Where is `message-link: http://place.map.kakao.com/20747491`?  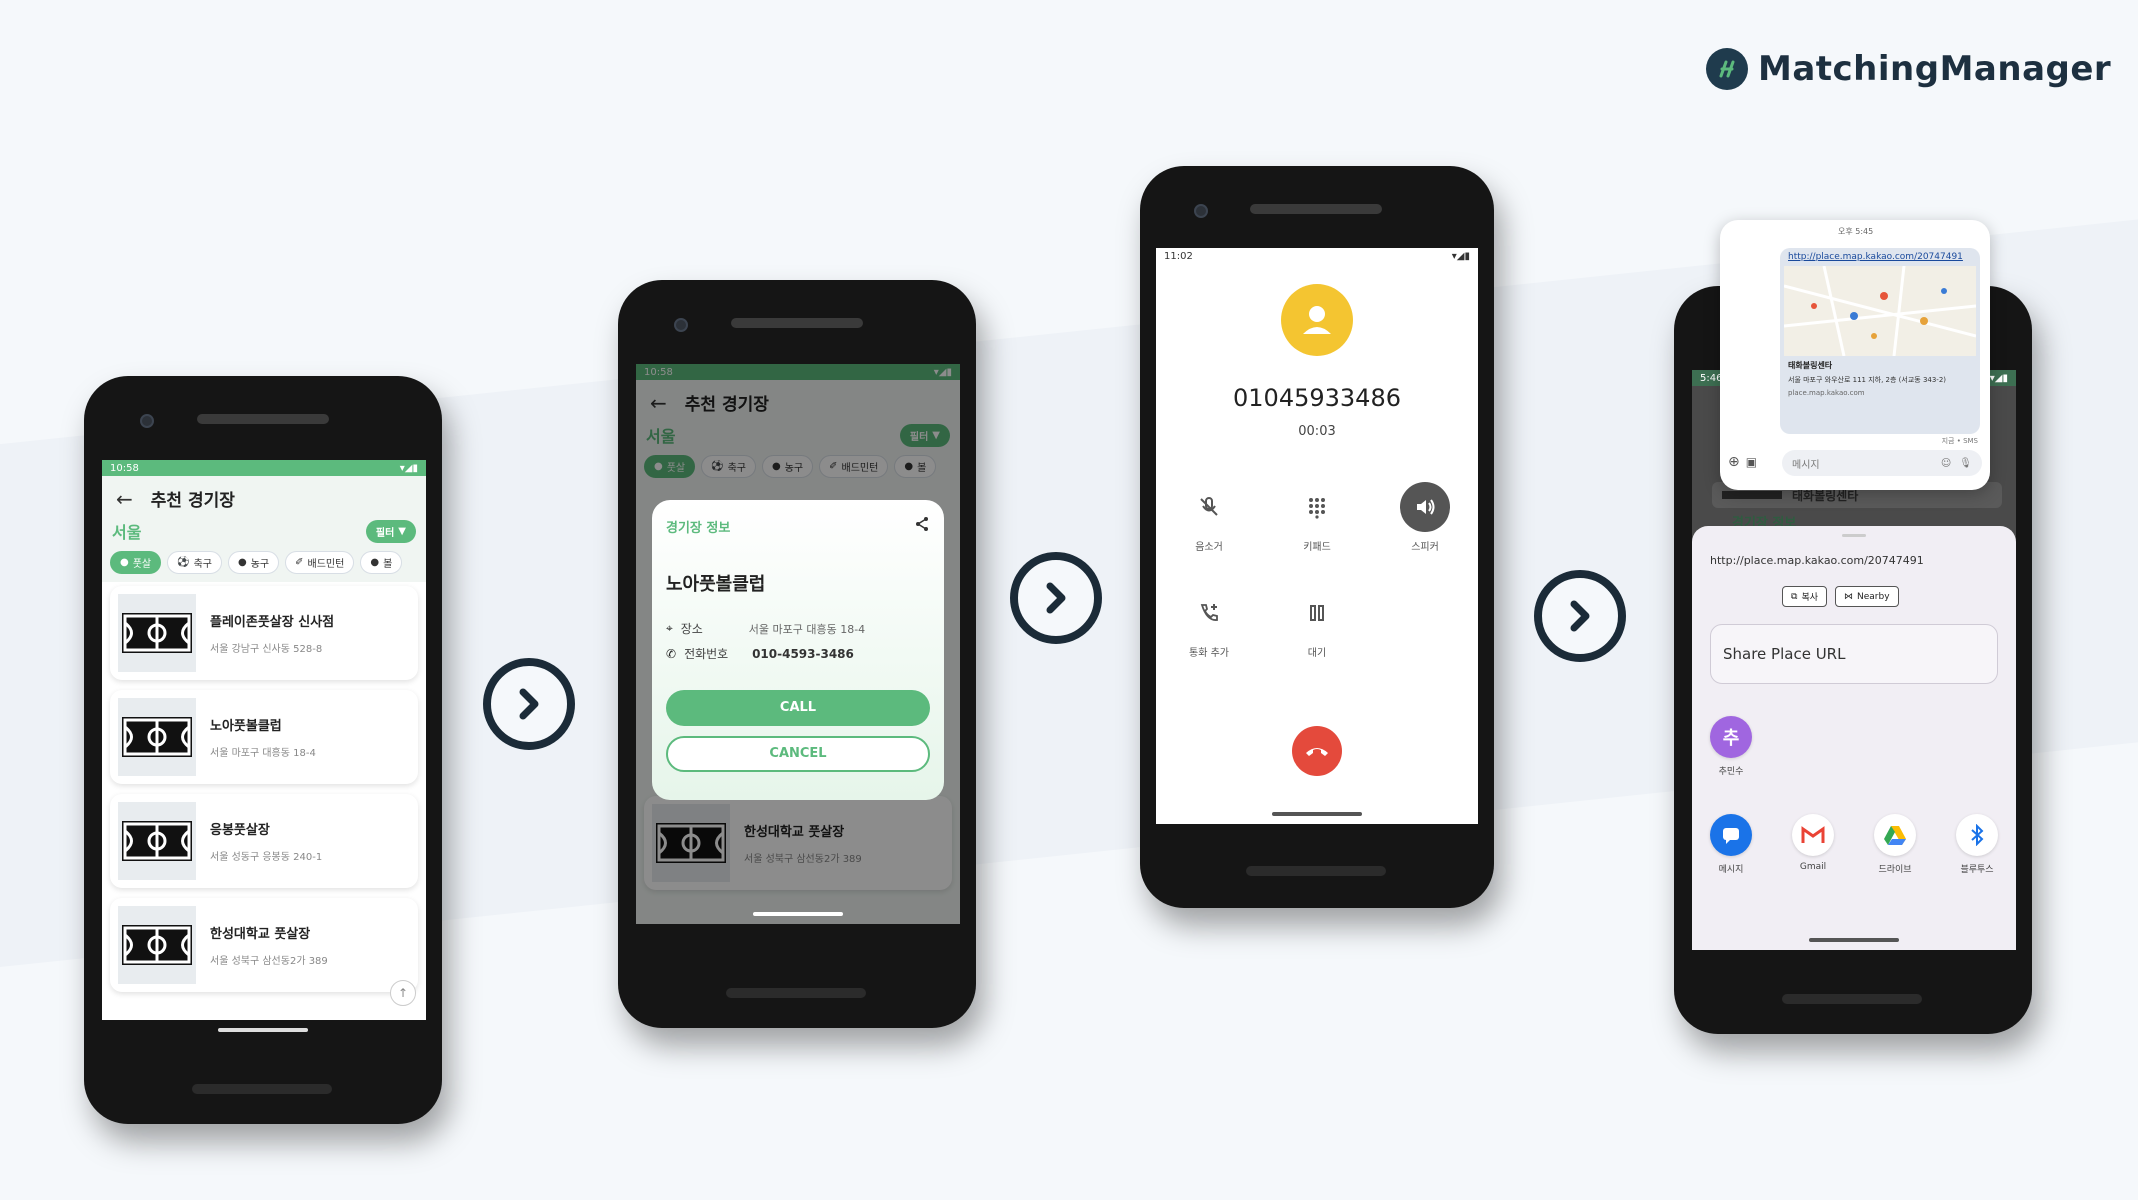
message-link: http://place.map.kakao.com/20747491 is located at coordinates (1880, 257).